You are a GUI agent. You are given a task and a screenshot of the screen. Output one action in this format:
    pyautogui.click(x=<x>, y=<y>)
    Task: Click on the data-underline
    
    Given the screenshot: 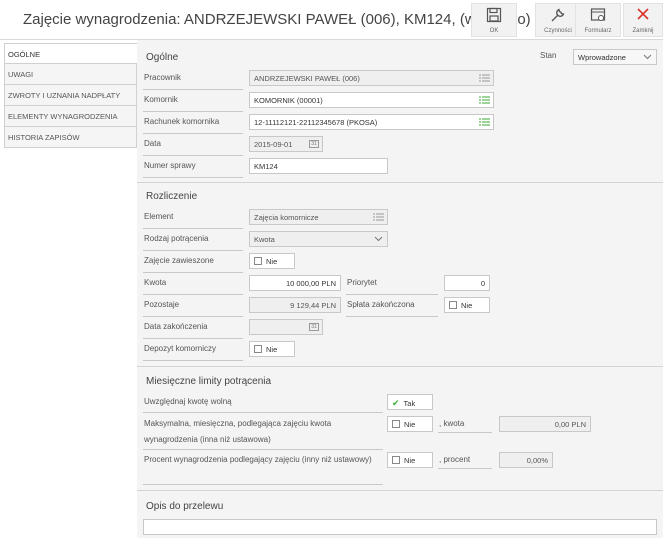 What is the action you would take?
    pyautogui.click(x=193, y=155)
    